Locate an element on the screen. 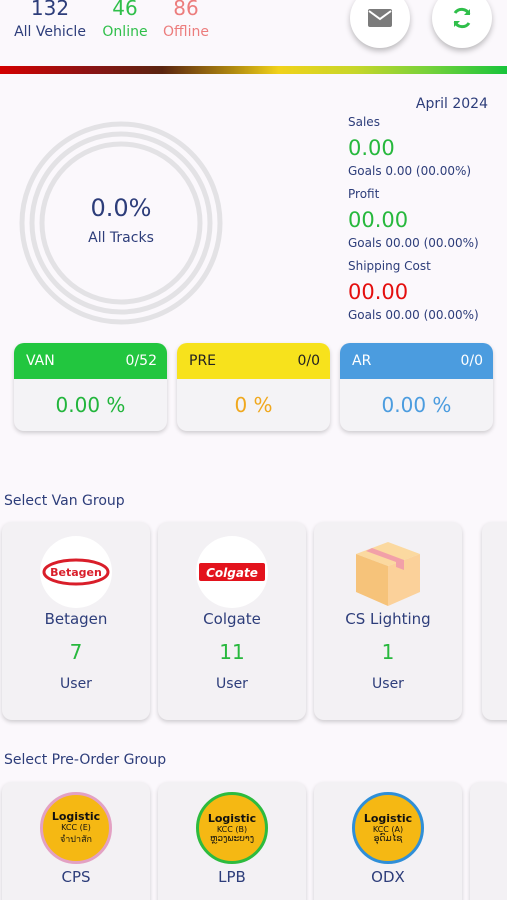 The height and width of the screenshot is (900, 507). sales-goal: Goals 0.00 (00.00%) is located at coordinates (410, 171).